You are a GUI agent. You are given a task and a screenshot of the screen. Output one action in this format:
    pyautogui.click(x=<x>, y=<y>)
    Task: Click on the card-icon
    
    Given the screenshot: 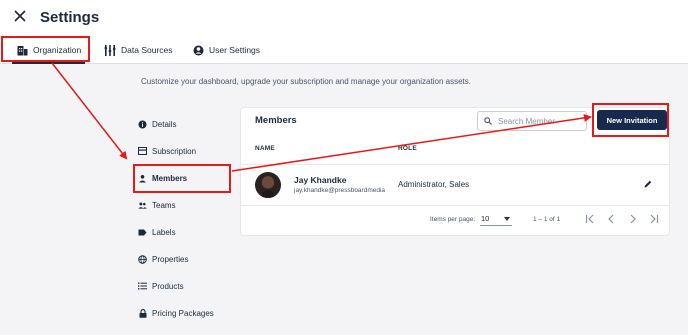 What is the action you would take?
    pyautogui.click(x=142, y=151)
    